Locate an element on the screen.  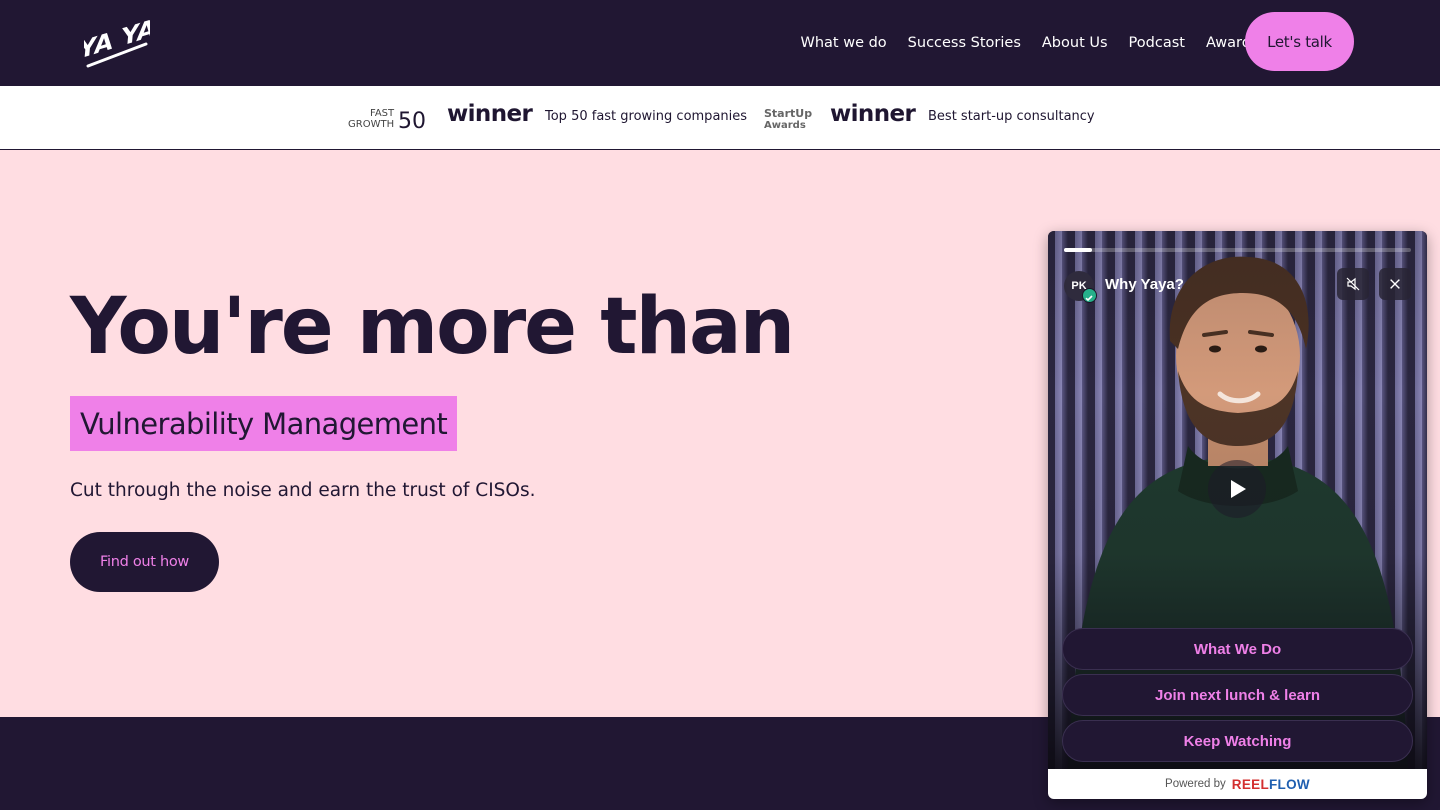
yaya-logo: YA YA is located at coordinates (117, 42).